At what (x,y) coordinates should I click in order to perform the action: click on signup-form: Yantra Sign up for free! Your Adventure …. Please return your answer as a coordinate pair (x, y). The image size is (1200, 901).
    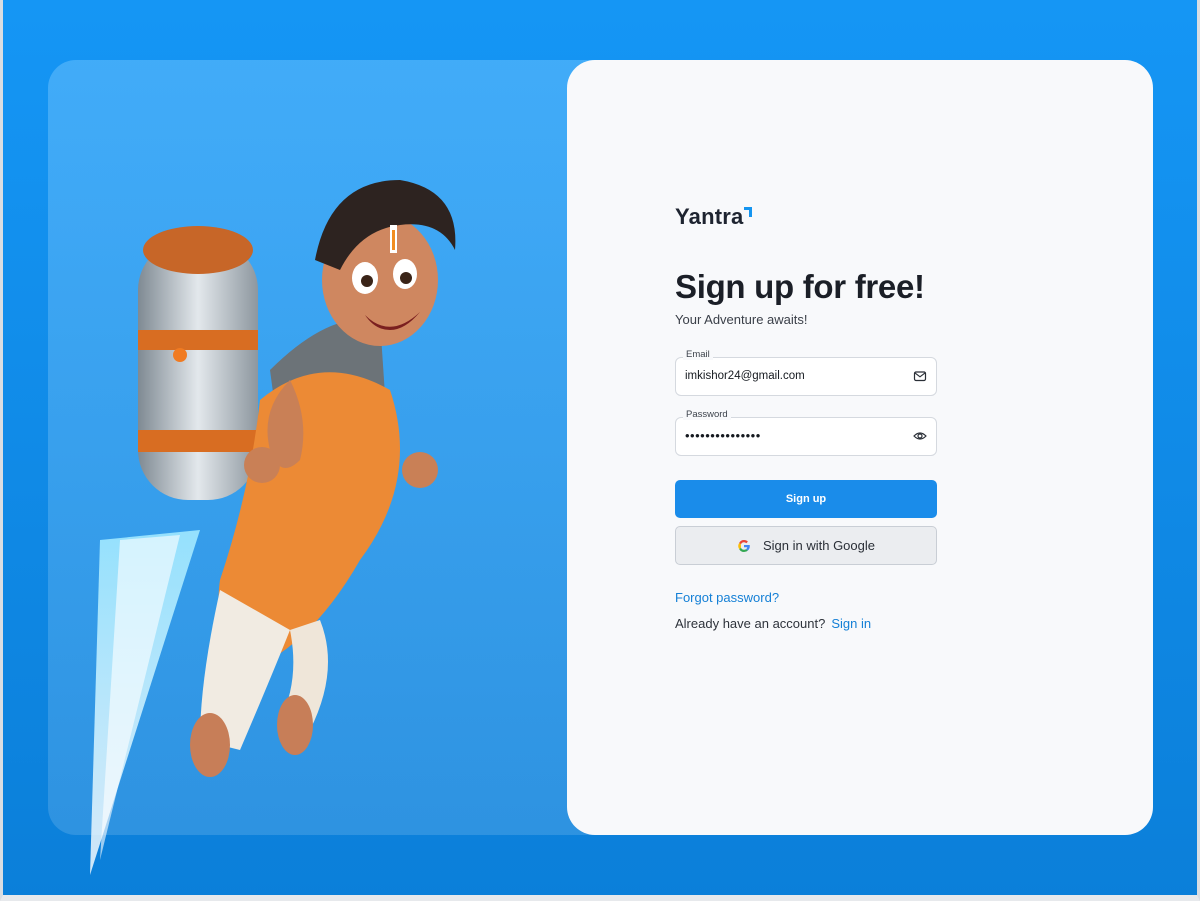
    Looking at the image, I should click on (806, 417).